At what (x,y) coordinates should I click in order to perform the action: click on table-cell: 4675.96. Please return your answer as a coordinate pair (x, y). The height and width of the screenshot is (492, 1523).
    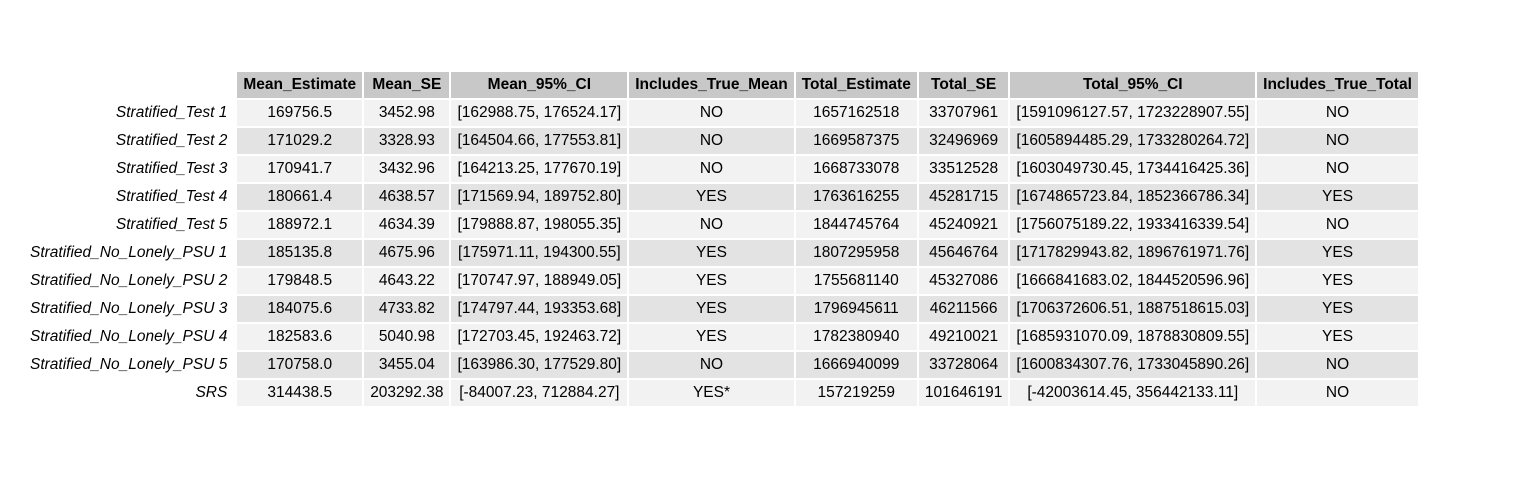
    Looking at the image, I should click on (407, 253).